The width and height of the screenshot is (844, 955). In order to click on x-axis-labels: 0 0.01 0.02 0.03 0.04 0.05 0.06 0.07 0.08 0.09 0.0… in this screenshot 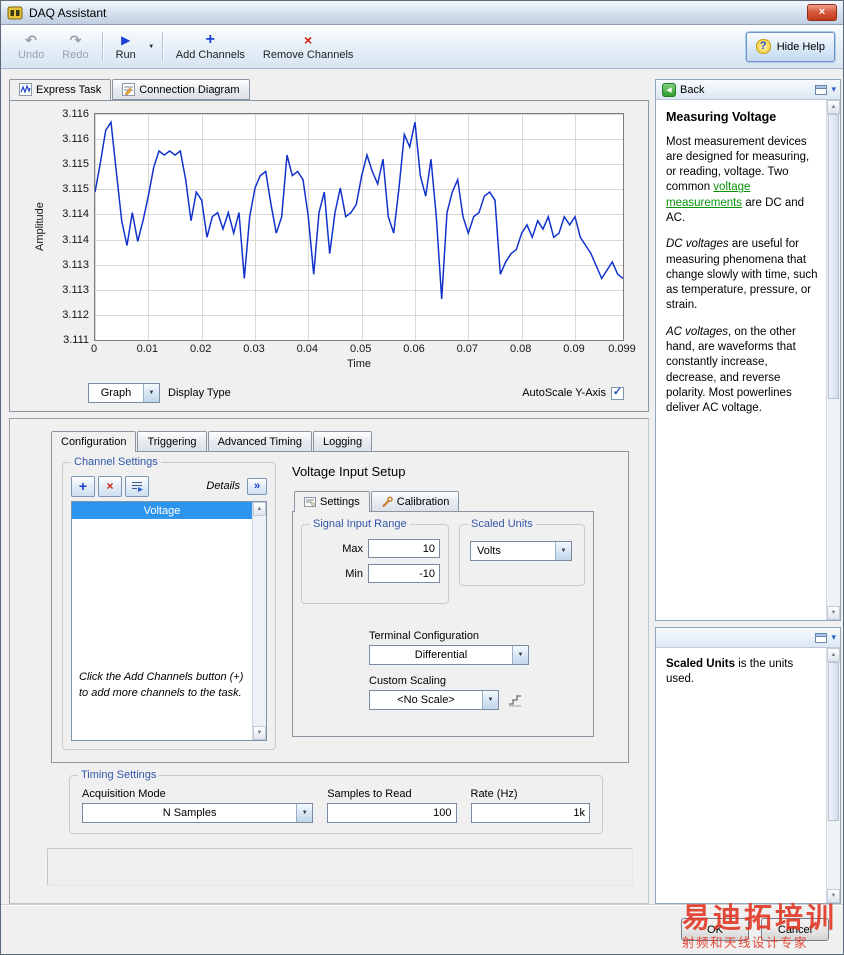, I will do `click(363, 348)`.